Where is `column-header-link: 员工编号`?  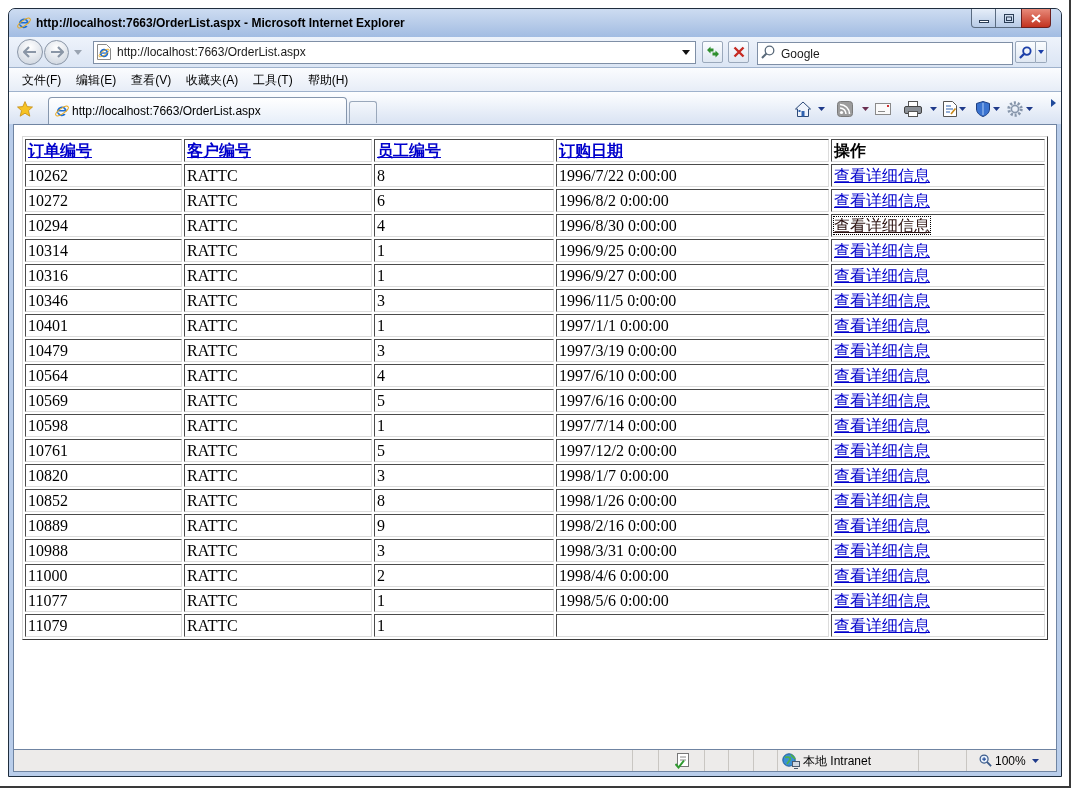 column-header-link: 员工编号 is located at coordinates (409, 150).